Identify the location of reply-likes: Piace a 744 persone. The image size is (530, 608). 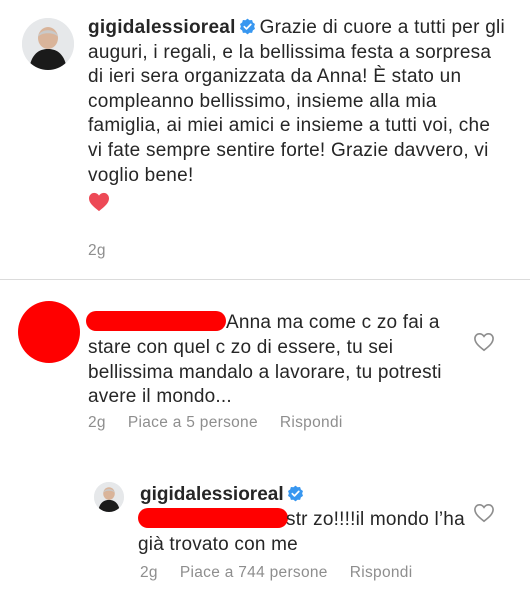
(254, 573).